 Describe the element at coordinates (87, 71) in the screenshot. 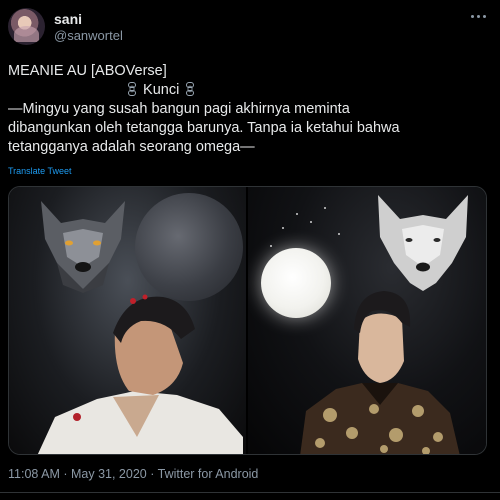

I see `tweet-line-title: MEANIE AU [ABOVerse]` at that location.